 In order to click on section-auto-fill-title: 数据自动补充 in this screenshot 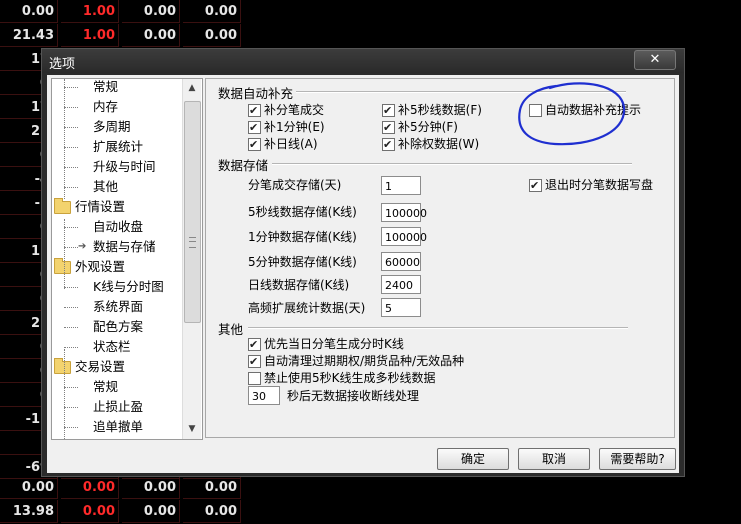, I will do `click(256, 93)`.